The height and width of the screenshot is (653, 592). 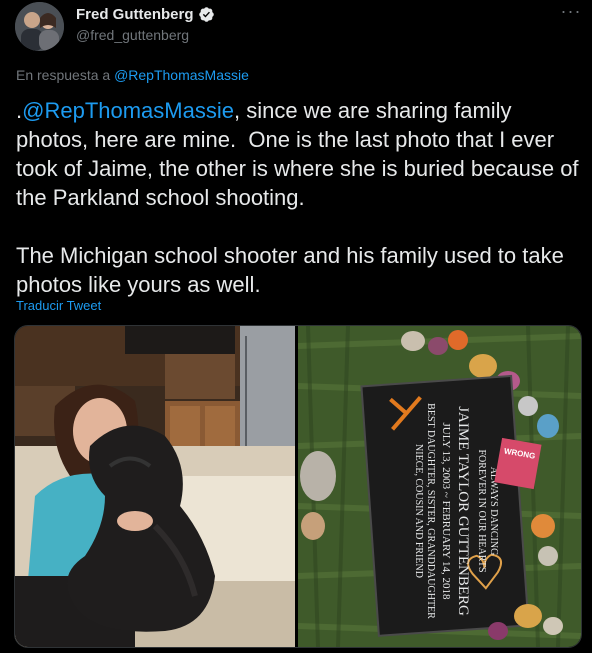 I want to click on grave-line-3: JAIME TAYLOR GUTTENBERG, so click(x=463, y=511).